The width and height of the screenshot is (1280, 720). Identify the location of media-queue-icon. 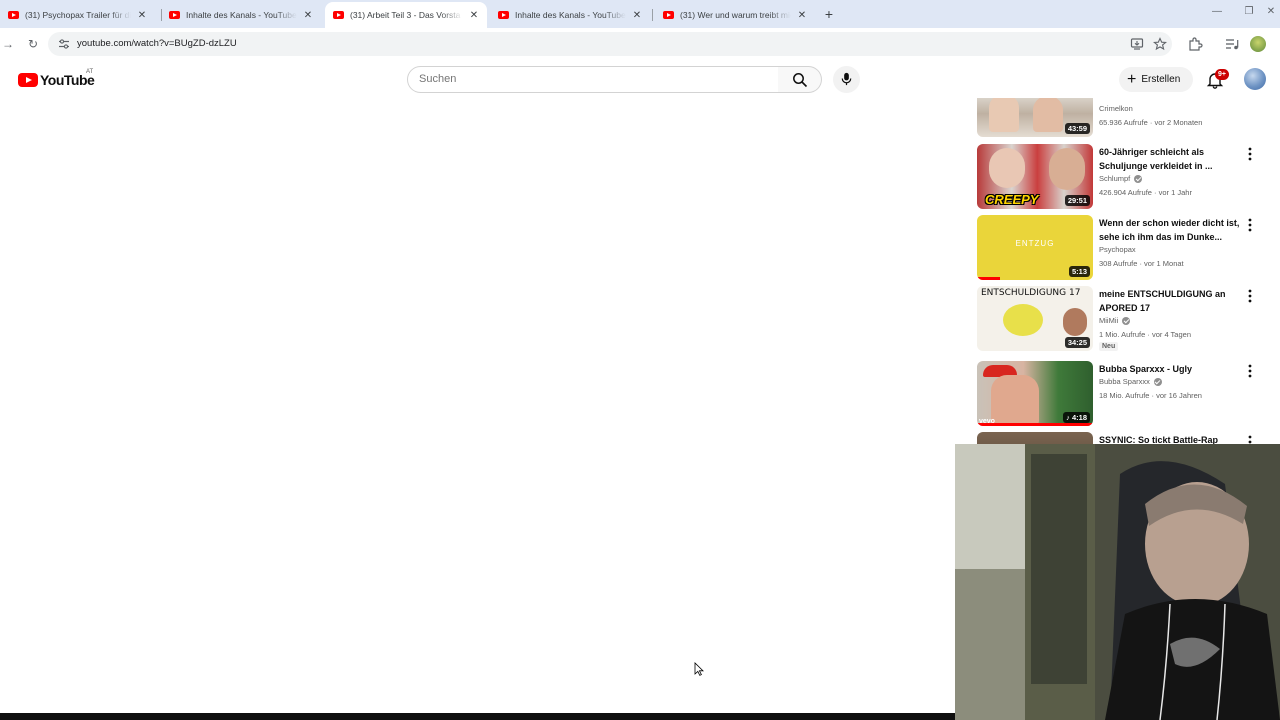
(1232, 44).